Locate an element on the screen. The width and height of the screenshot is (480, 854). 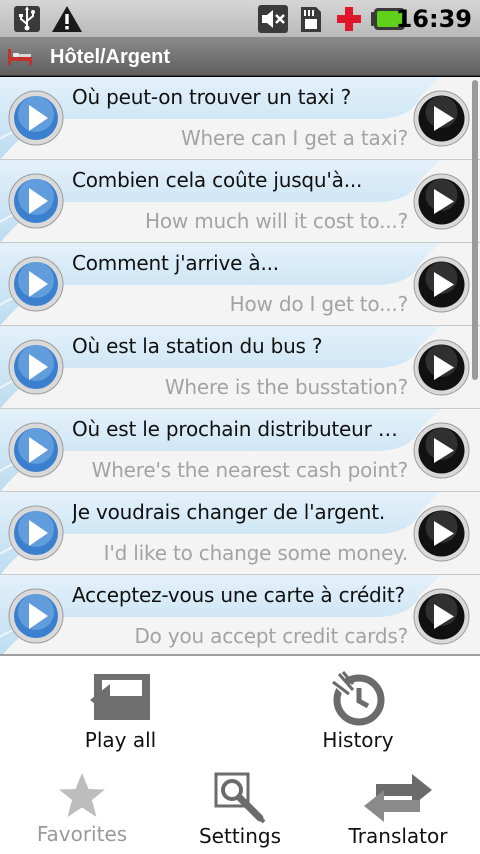
phrase-english: How much will it cost to...? is located at coordinates (276, 221).